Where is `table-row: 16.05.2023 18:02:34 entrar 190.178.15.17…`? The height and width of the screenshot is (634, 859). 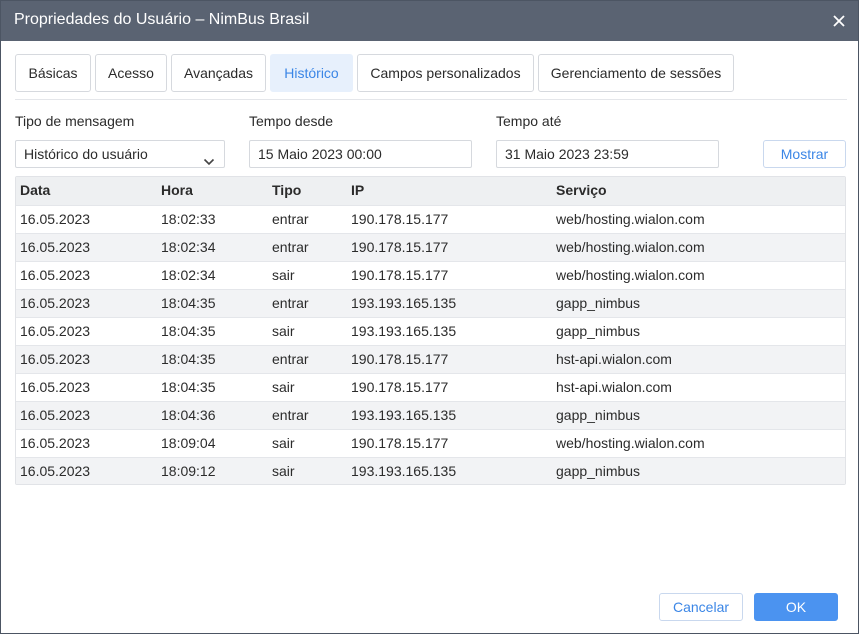 table-row: 16.05.2023 18:02:34 entrar 190.178.15.17… is located at coordinates (430, 247).